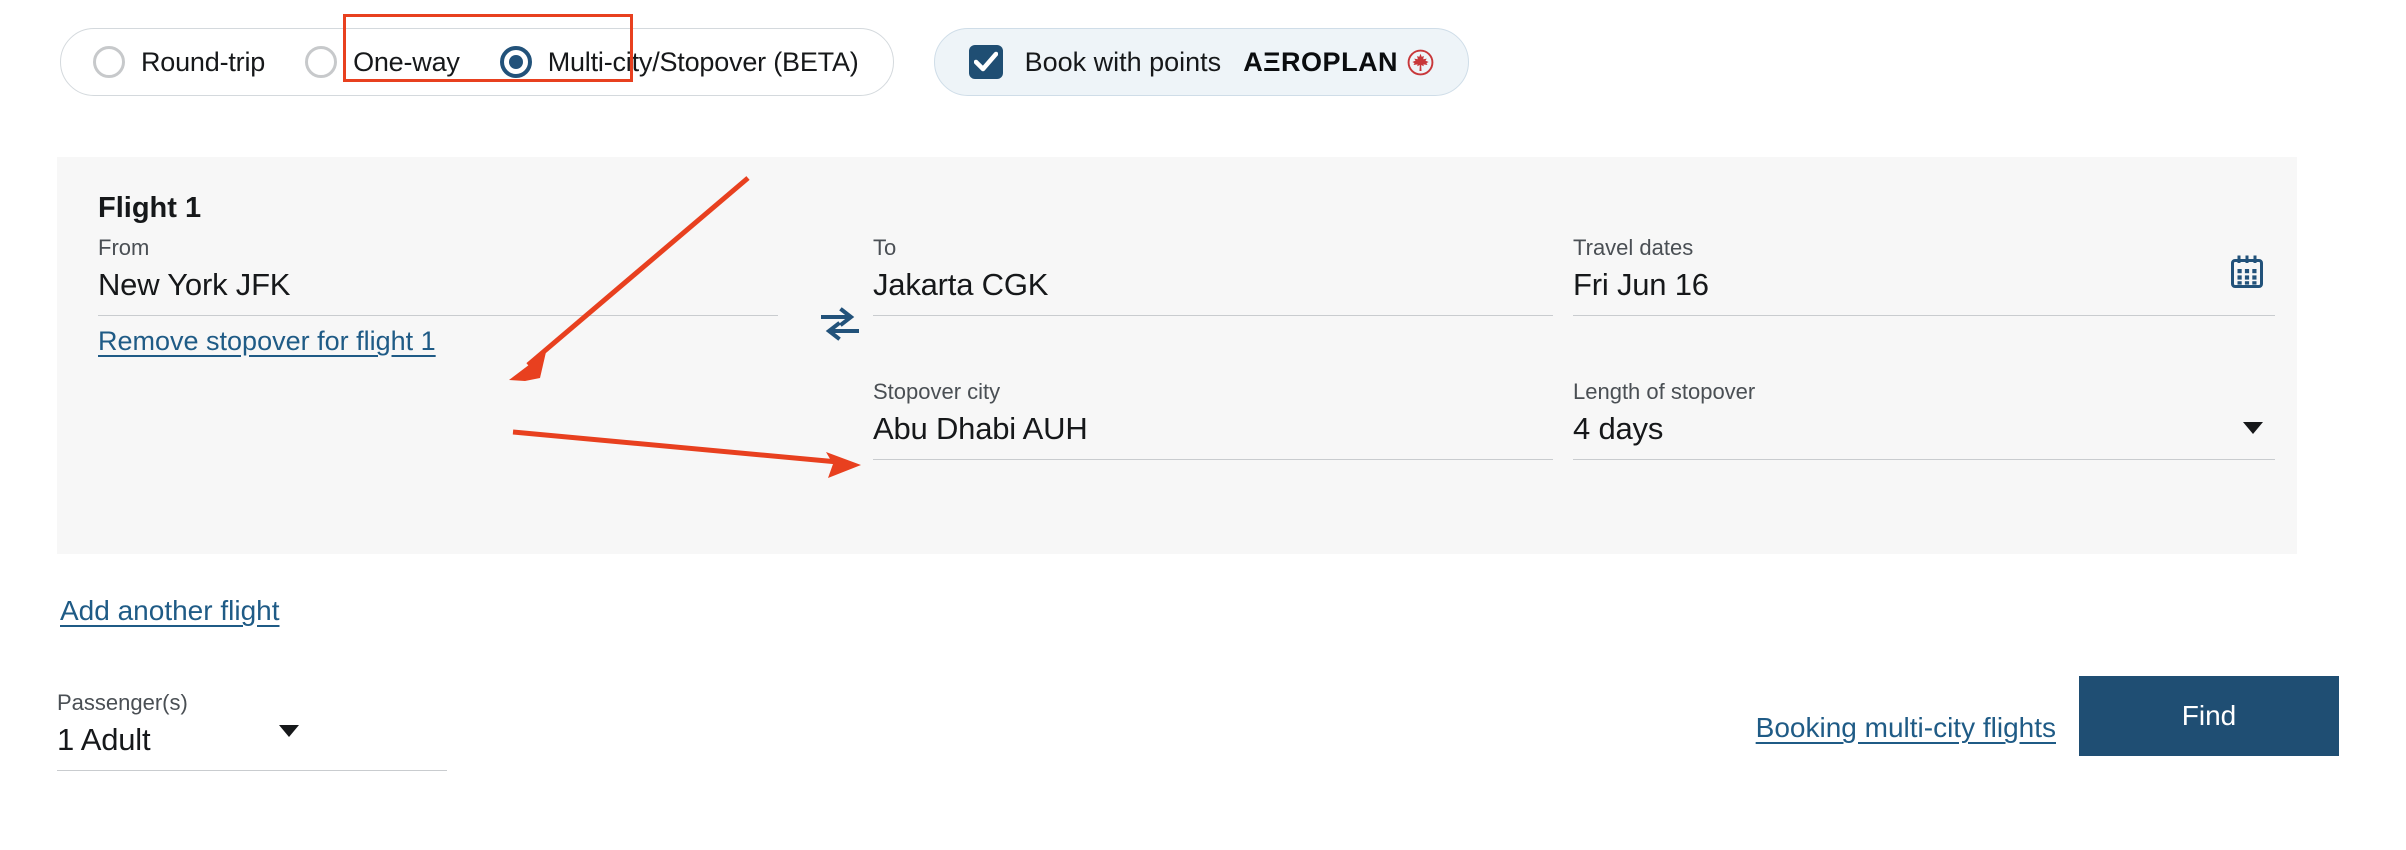 The width and height of the screenshot is (2406, 850). What do you see at coordinates (1633, 247) in the screenshot?
I see `travel-dates-label: Travel dates` at bounding box center [1633, 247].